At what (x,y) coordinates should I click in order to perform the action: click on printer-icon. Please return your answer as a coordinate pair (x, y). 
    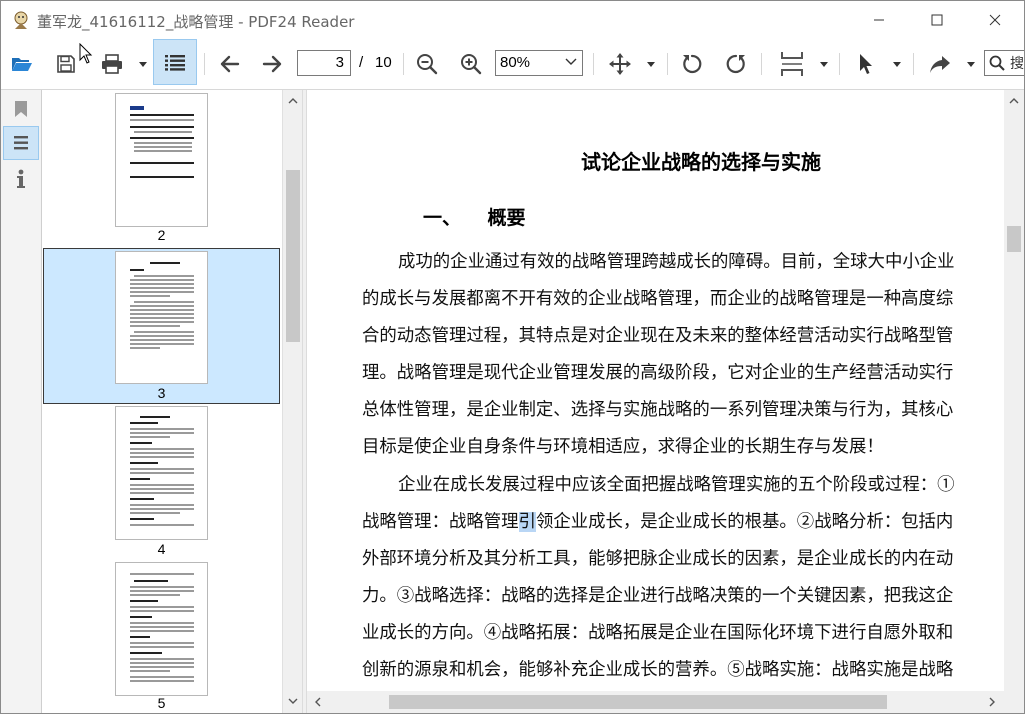
    Looking at the image, I should click on (112, 64).